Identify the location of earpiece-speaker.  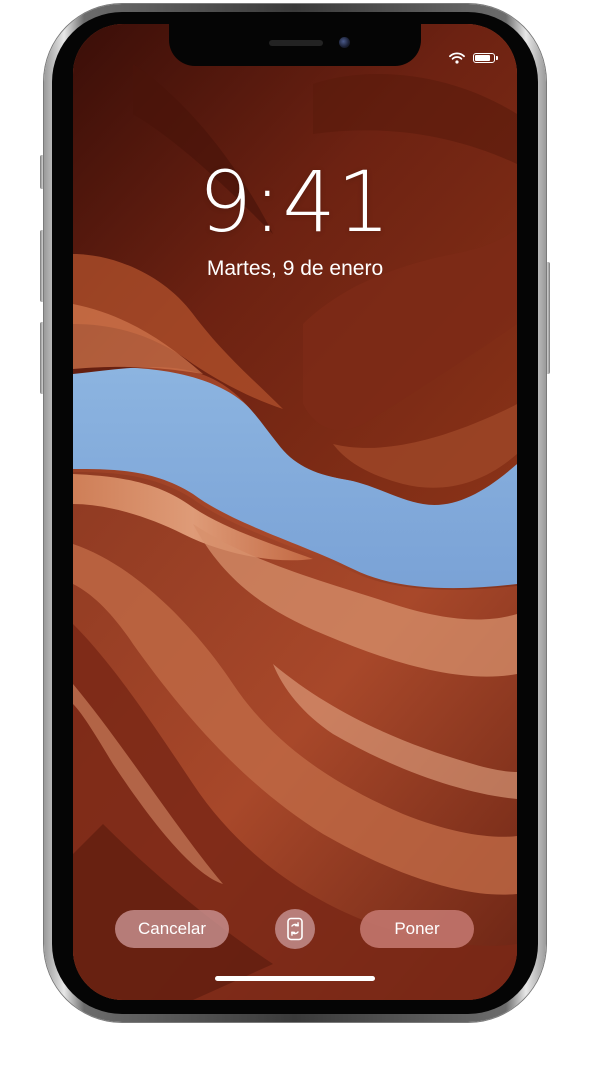
(296, 43).